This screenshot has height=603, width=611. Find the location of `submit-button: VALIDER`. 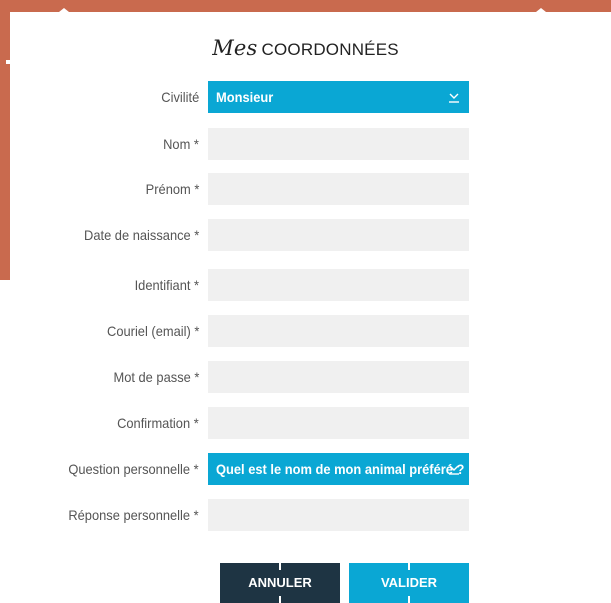

submit-button: VALIDER is located at coordinates (409, 583).